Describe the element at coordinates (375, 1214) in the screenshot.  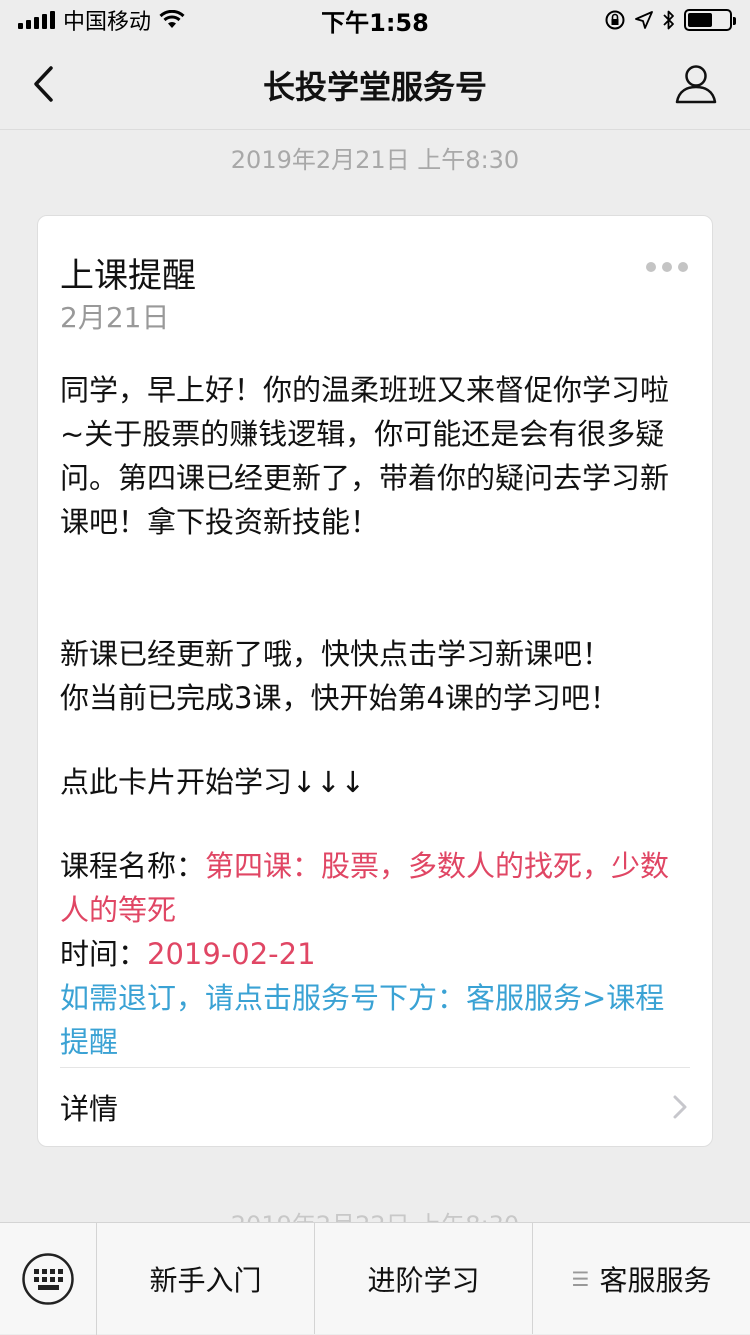
I see `next-message-timestamp: 2019年2月22日 上午8:30` at that location.